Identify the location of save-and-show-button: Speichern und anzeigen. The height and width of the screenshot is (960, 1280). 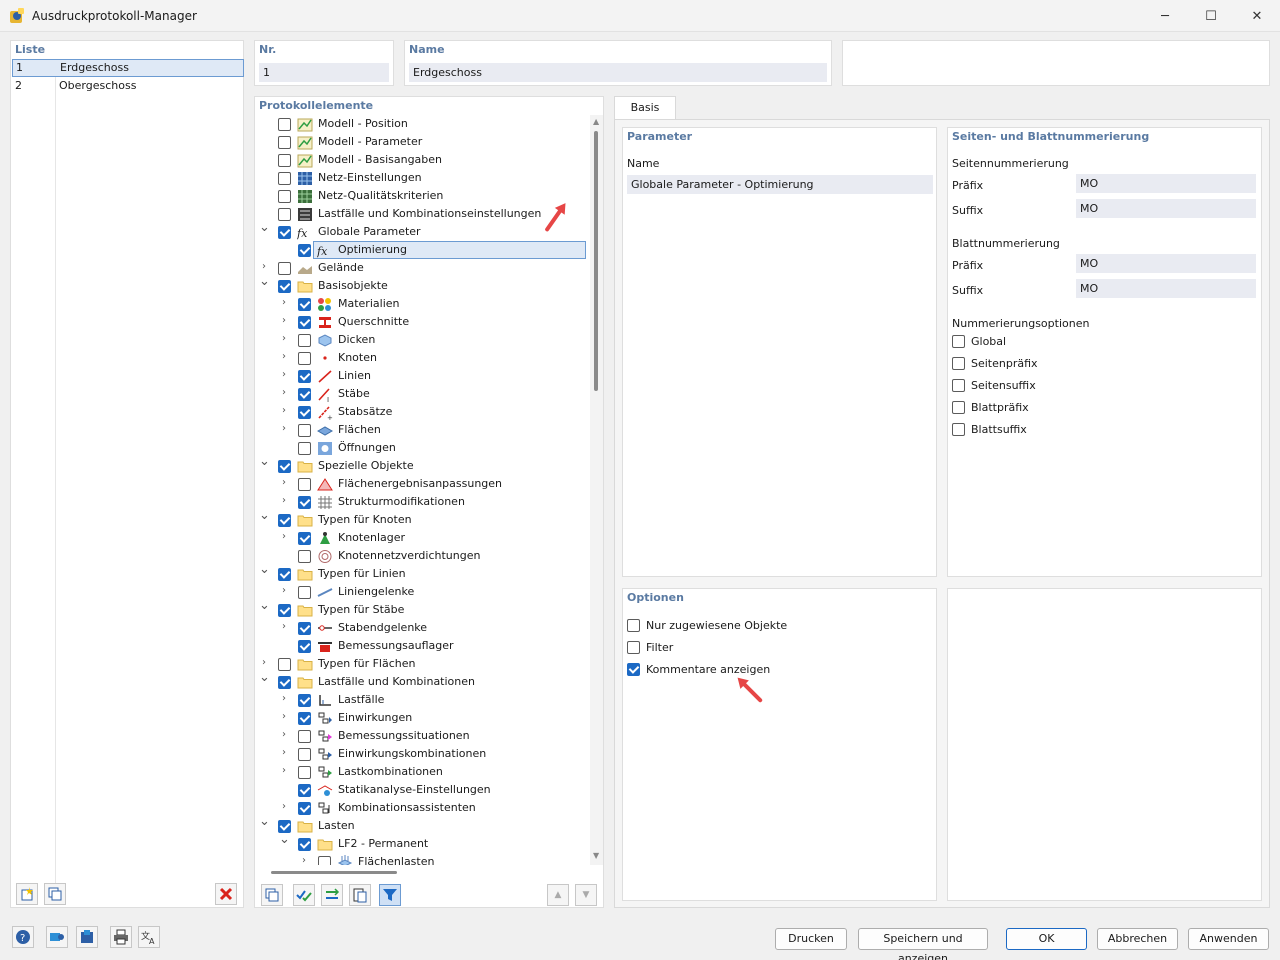
(923, 944).